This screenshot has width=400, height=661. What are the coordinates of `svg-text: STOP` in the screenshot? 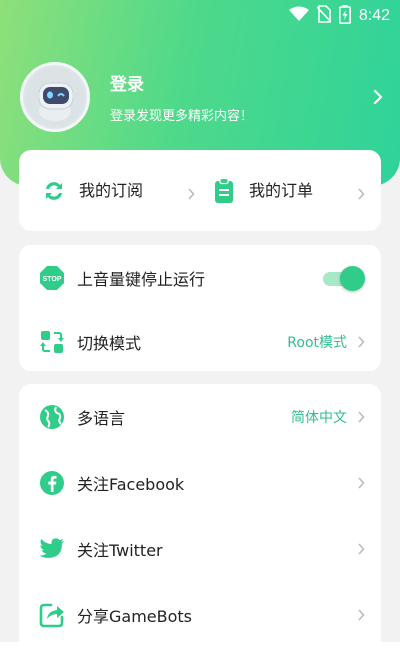 It's located at (52, 279).